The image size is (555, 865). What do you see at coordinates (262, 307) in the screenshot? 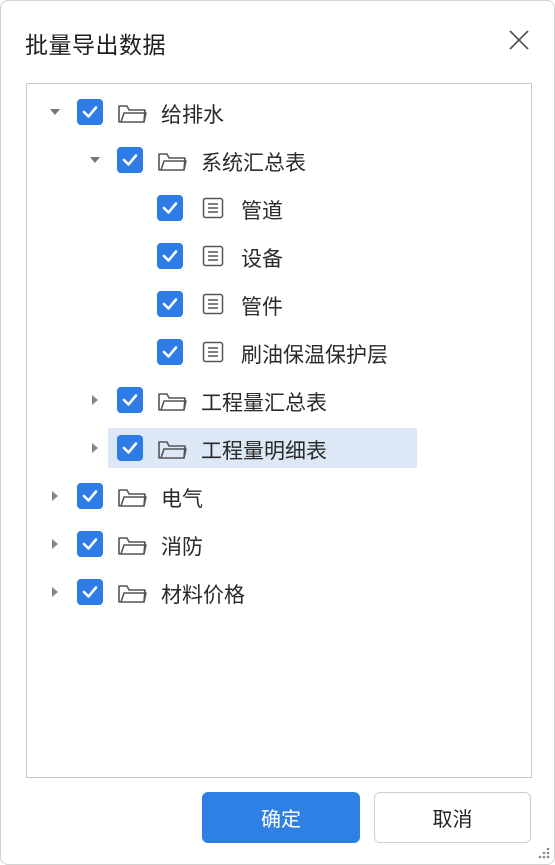
I see `node-label: 管件` at bounding box center [262, 307].